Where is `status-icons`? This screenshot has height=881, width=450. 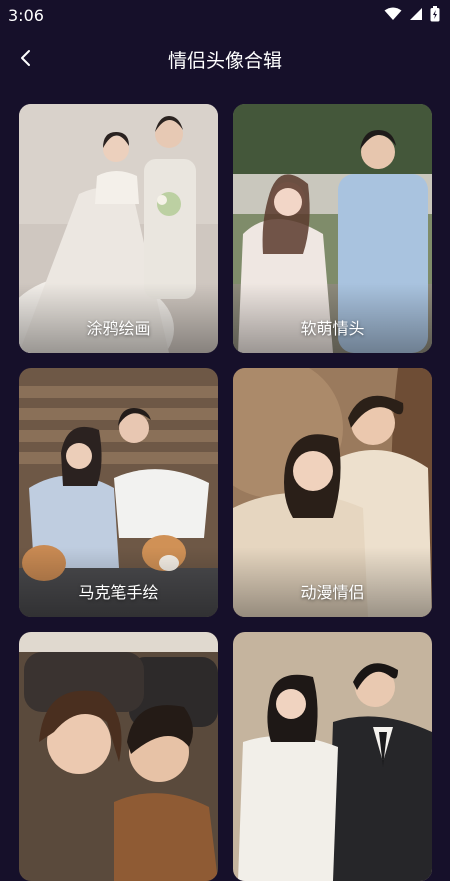
status-icons is located at coordinates (412, 14).